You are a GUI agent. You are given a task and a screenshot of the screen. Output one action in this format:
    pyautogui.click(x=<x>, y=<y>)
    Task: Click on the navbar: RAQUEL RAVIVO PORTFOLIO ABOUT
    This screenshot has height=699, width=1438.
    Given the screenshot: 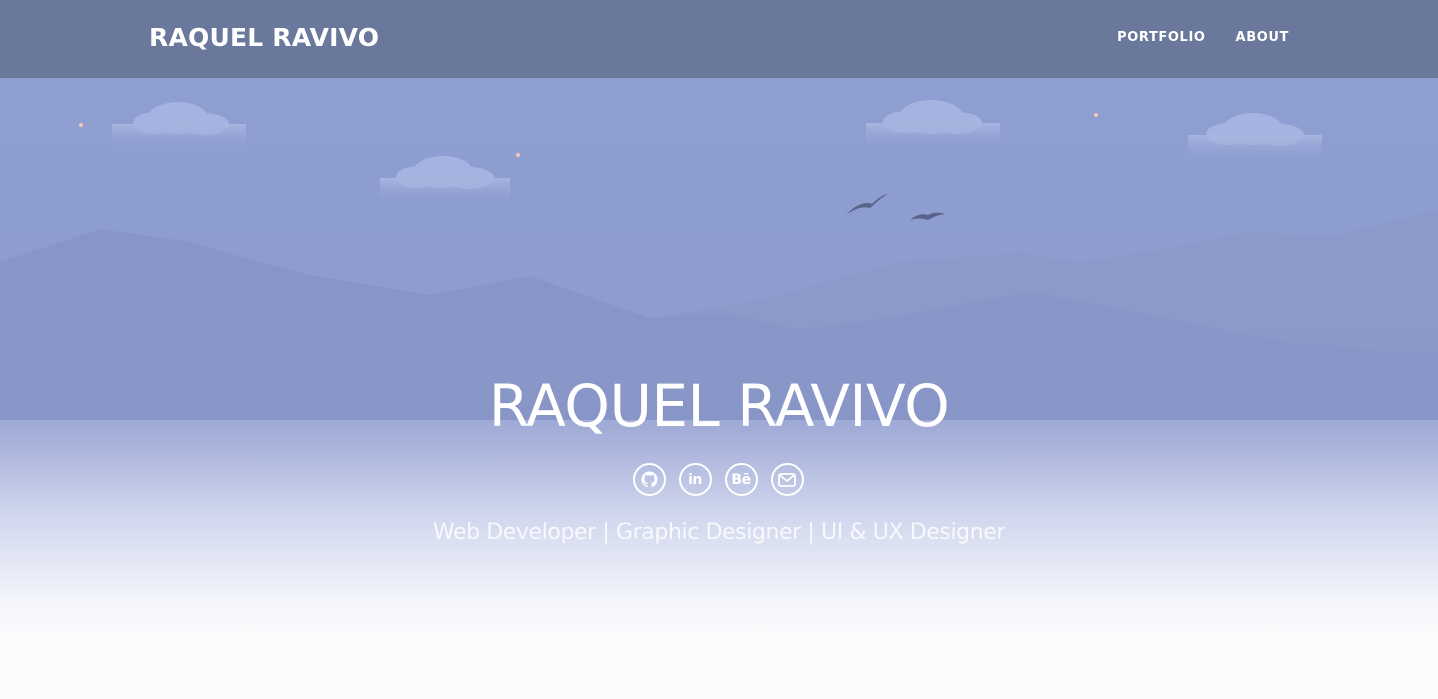 What is the action you would take?
    pyautogui.click(x=719, y=39)
    